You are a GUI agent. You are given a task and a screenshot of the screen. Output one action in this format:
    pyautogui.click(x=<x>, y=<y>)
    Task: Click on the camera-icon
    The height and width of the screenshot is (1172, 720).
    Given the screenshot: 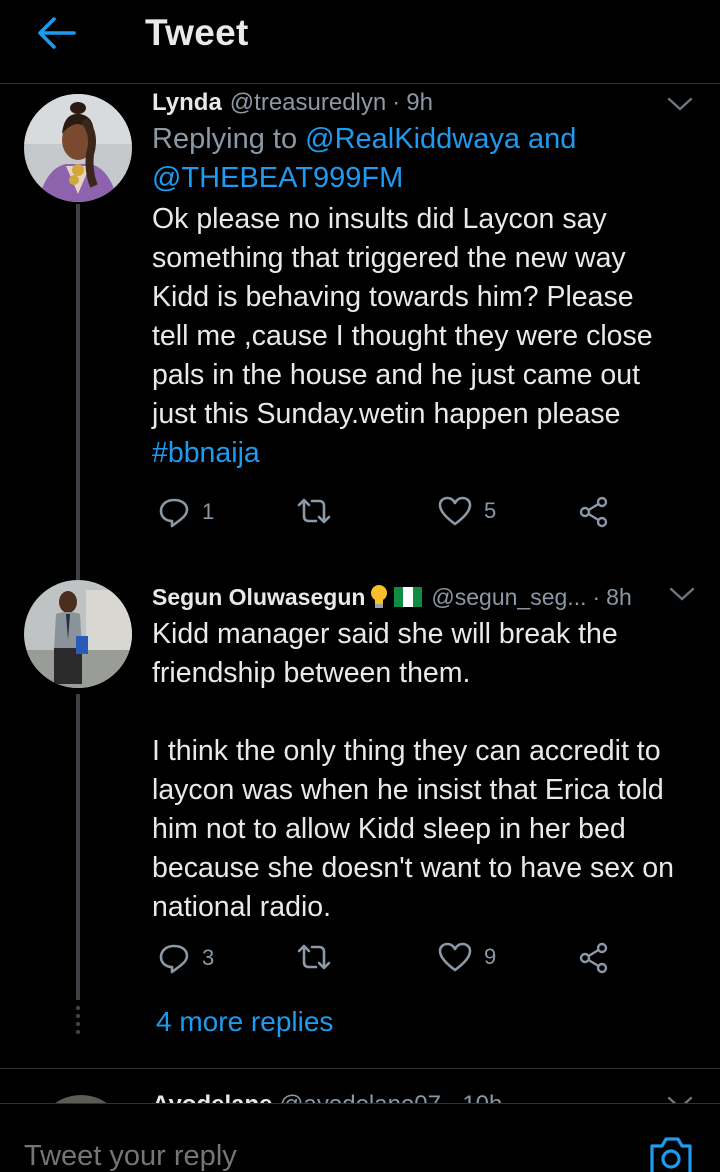 What is the action you would take?
    pyautogui.click(x=671, y=1154)
    